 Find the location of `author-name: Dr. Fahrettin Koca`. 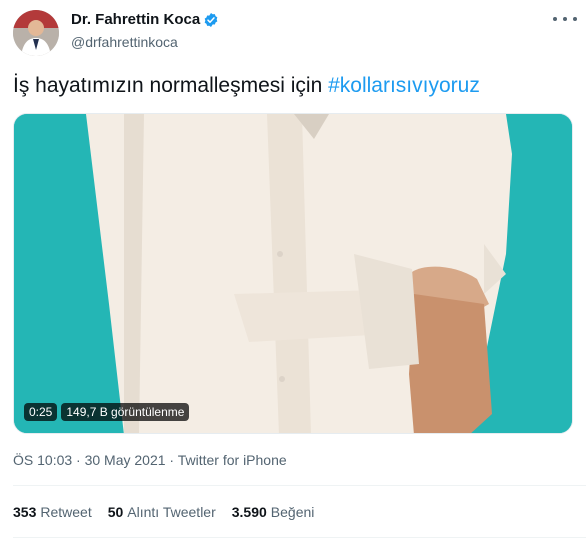

author-name: Dr. Fahrettin Koca is located at coordinates (135, 19).